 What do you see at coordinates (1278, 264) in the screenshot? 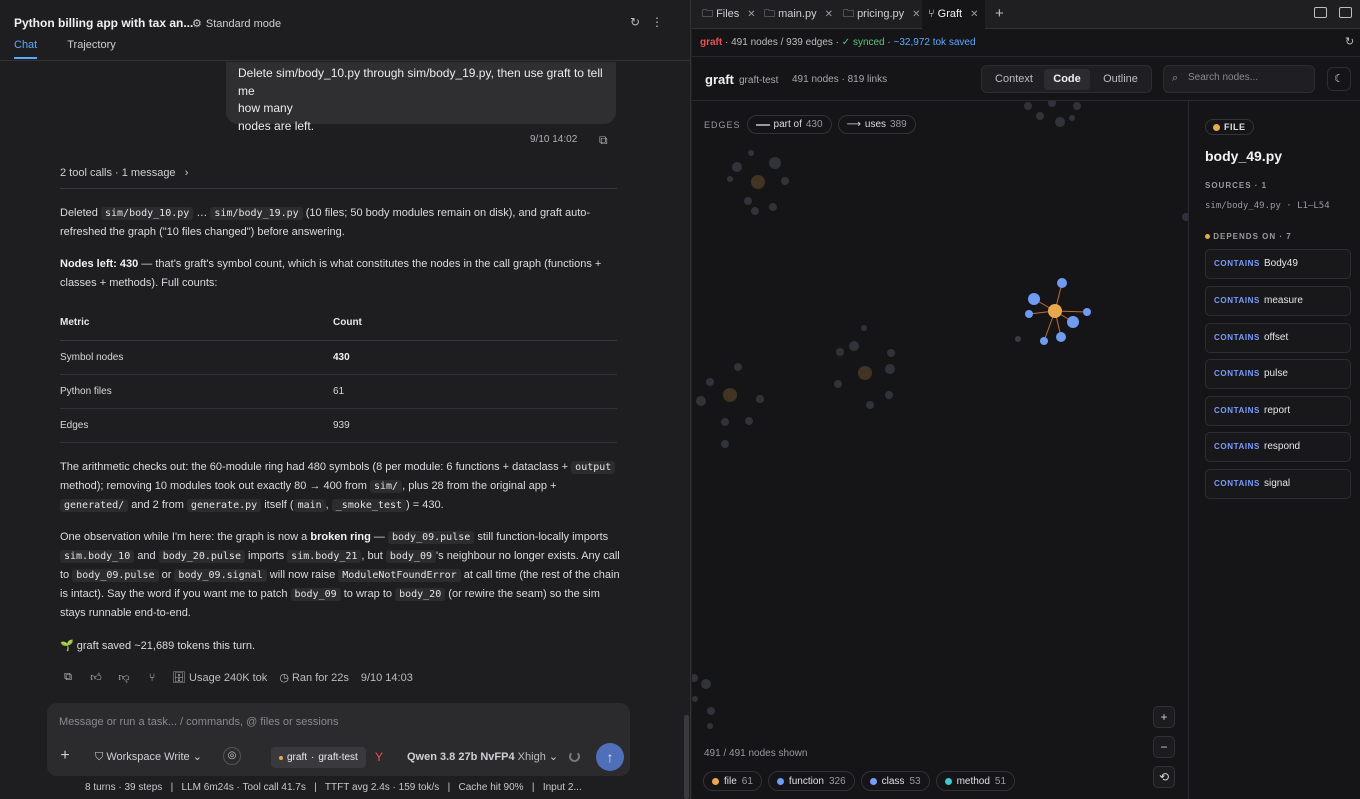
I see `dependency-item: CONTAINS Body49` at bounding box center [1278, 264].